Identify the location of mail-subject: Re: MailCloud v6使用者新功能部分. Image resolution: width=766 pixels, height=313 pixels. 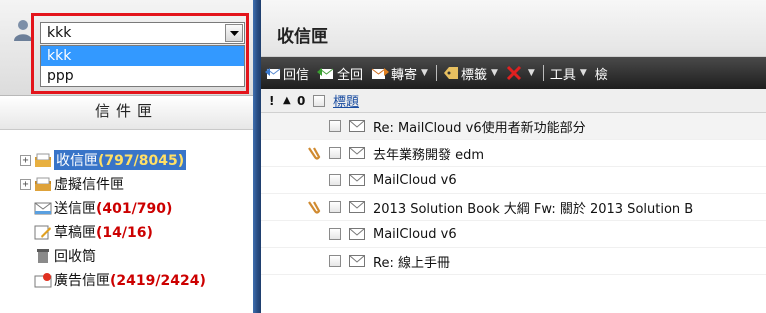
(479, 128).